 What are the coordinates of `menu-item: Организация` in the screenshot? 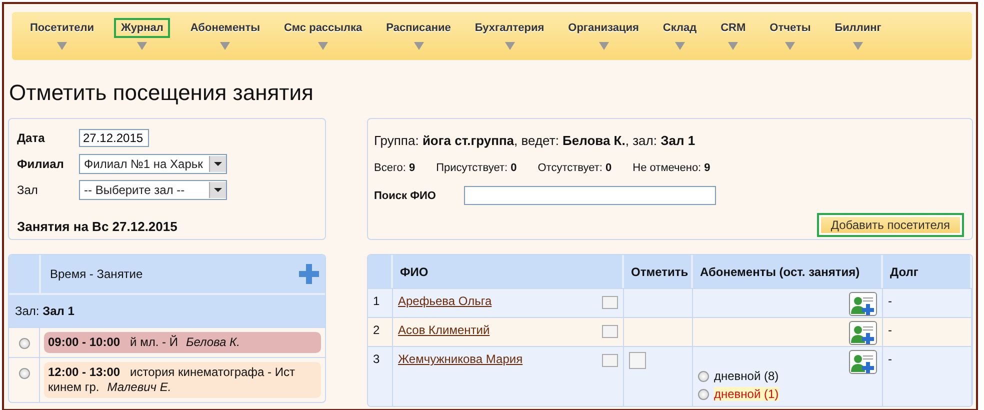 It's located at (603, 32).